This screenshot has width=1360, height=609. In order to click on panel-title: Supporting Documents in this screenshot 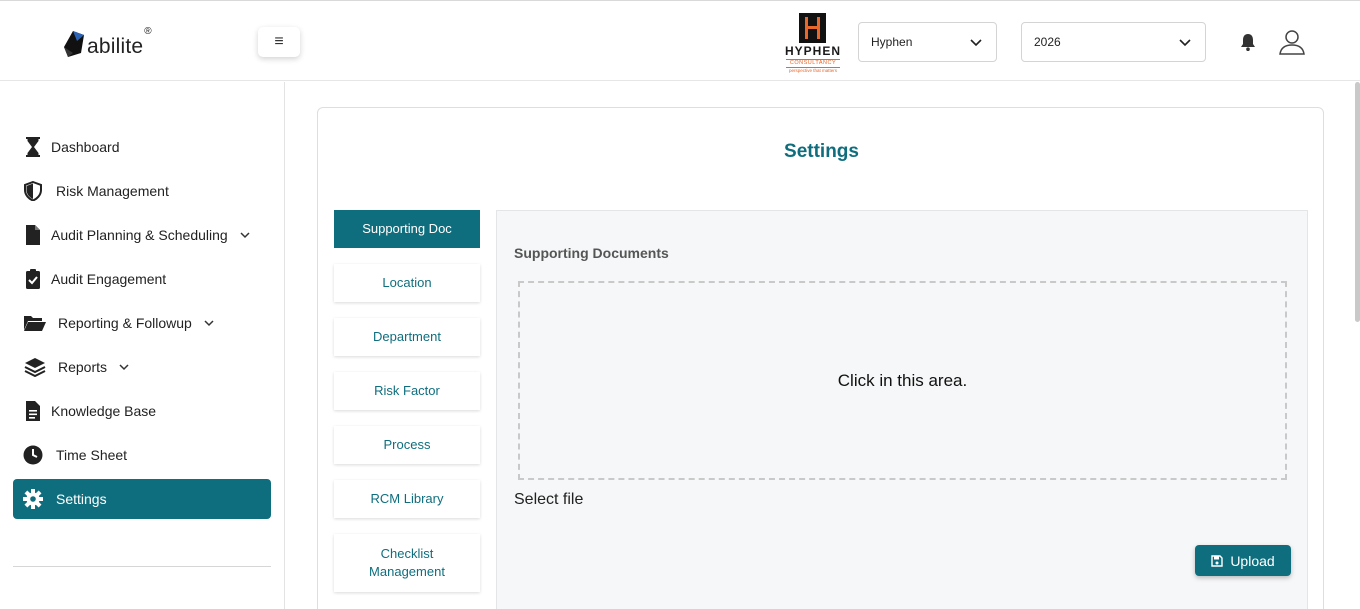, I will do `click(591, 253)`.